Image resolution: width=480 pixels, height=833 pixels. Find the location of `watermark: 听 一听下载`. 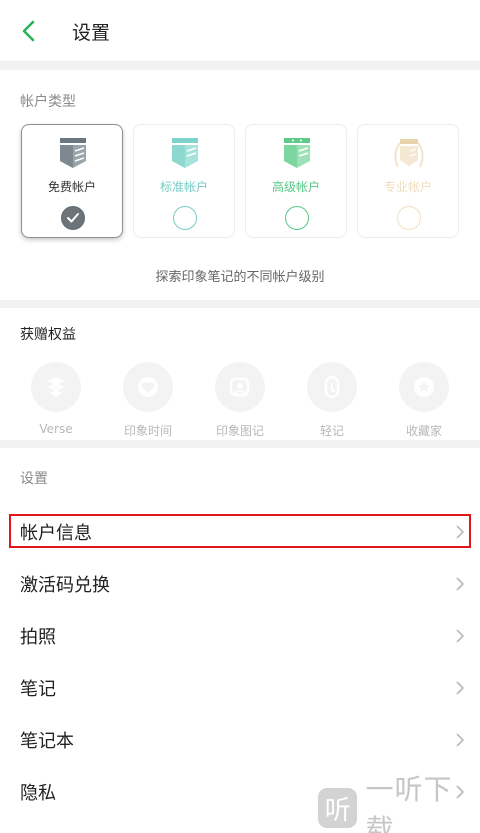

watermark: 听 一听下载 is located at coordinates (399, 803).